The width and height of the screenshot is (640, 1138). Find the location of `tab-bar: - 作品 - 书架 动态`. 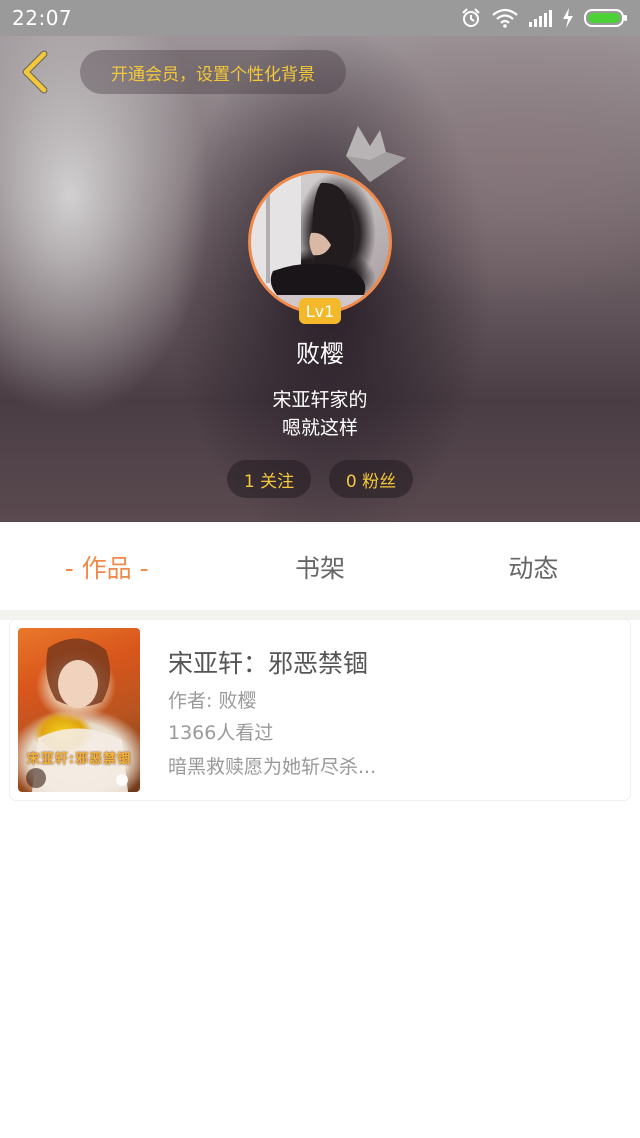

tab-bar: - 作品 - 书架 动态 is located at coordinates (320, 567).